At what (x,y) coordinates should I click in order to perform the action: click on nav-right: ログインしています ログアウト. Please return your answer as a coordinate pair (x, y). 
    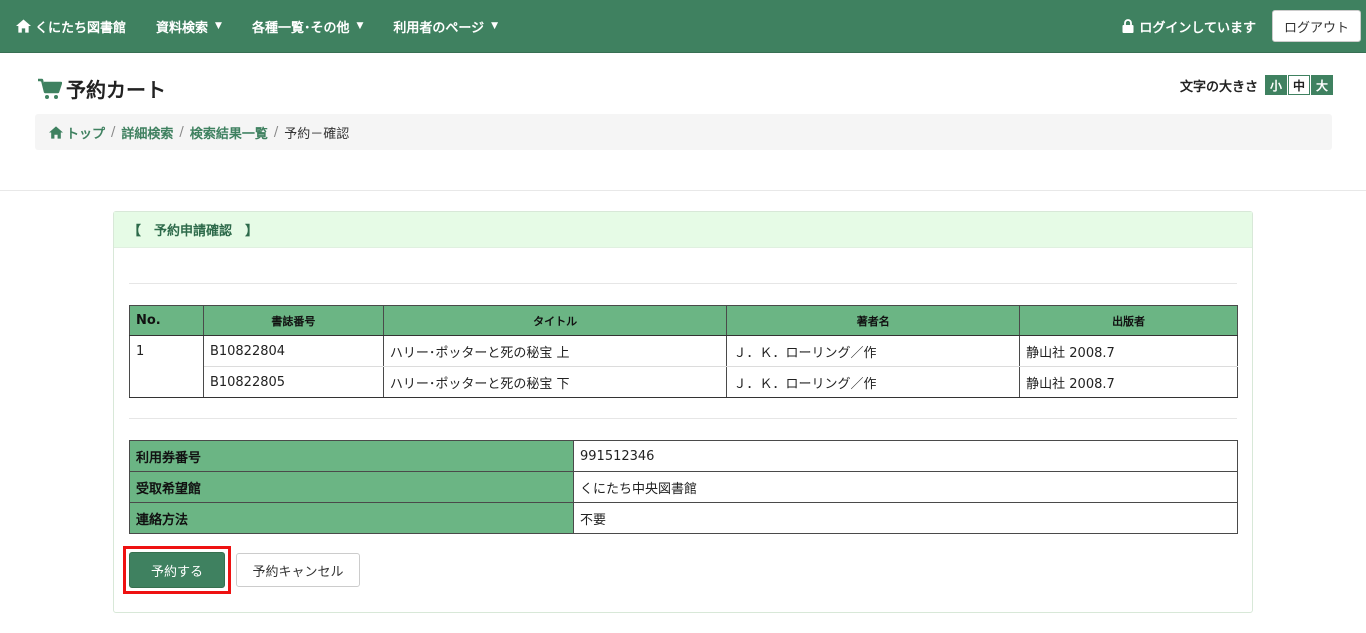
    Looking at the image, I should click on (1244, 26).